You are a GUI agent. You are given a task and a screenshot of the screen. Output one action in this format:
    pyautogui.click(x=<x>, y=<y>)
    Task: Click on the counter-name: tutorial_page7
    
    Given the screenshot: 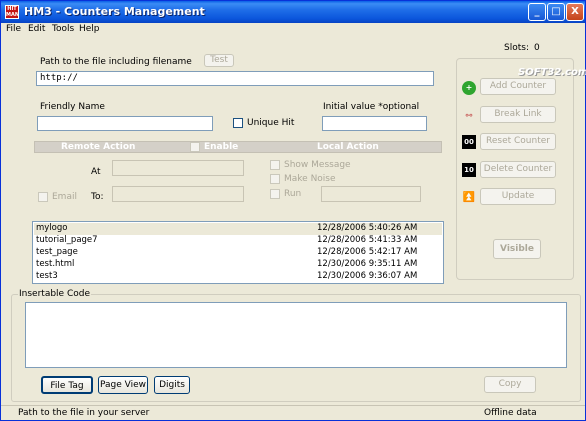 What is the action you would take?
    pyautogui.click(x=67, y=240)
    